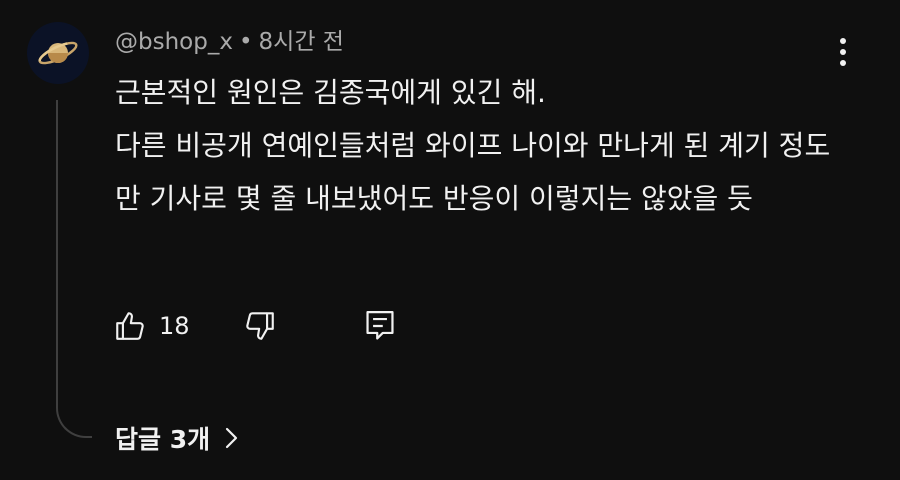 The height and width of the screenshot is (480, 900). What do you see at coordinates (151, 326) in the screenshot?
I see `like-button: 18` at bounding box center [151, 326].